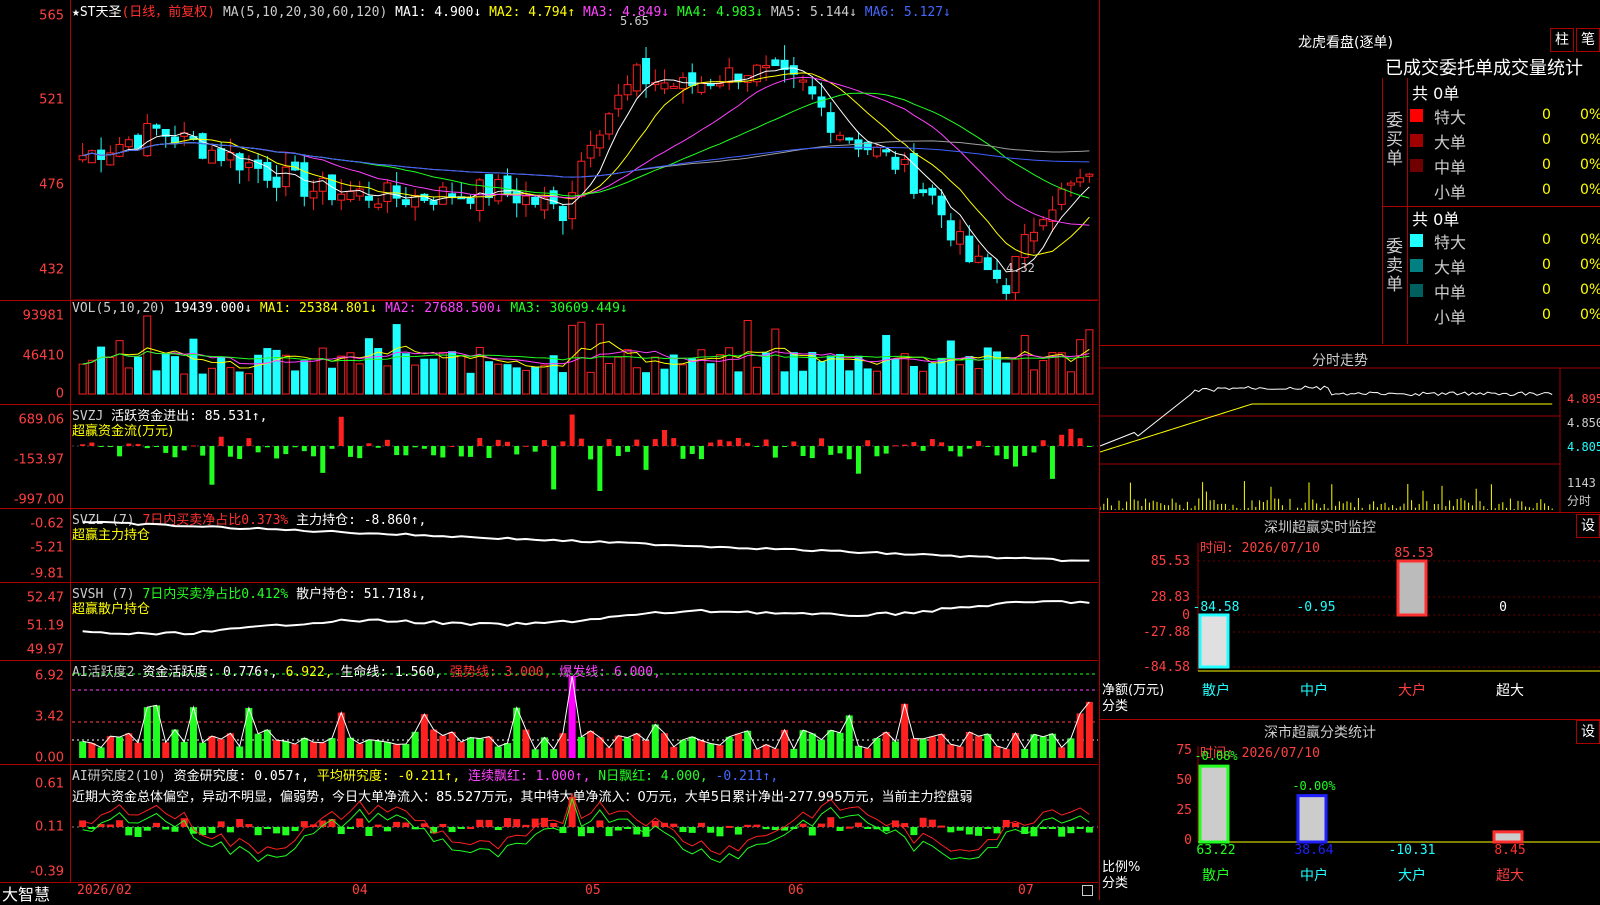 The image size is (1600, 905). What do you see at coordinates (1450, 167) in the screenshot?
I see `row-name: 中单` at bounding box center [1450, 167].